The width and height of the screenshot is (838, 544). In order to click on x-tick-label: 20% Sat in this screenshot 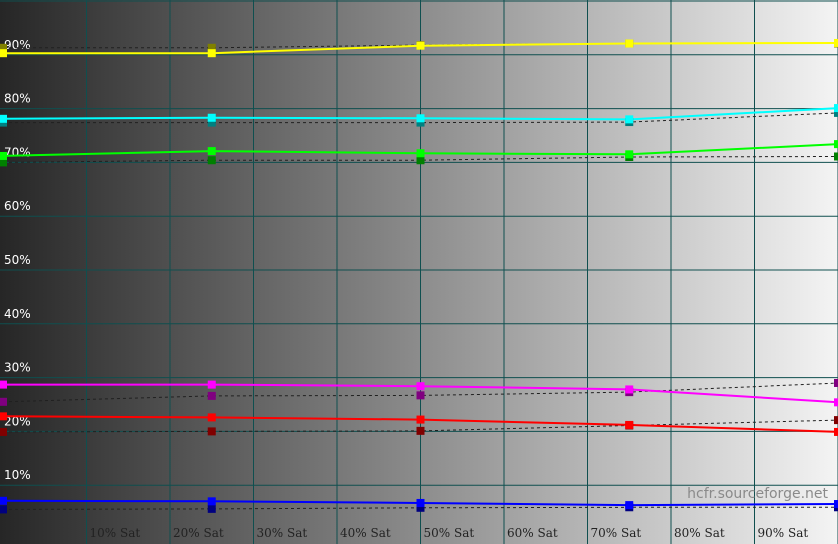, I will do `click(198, 533)`.